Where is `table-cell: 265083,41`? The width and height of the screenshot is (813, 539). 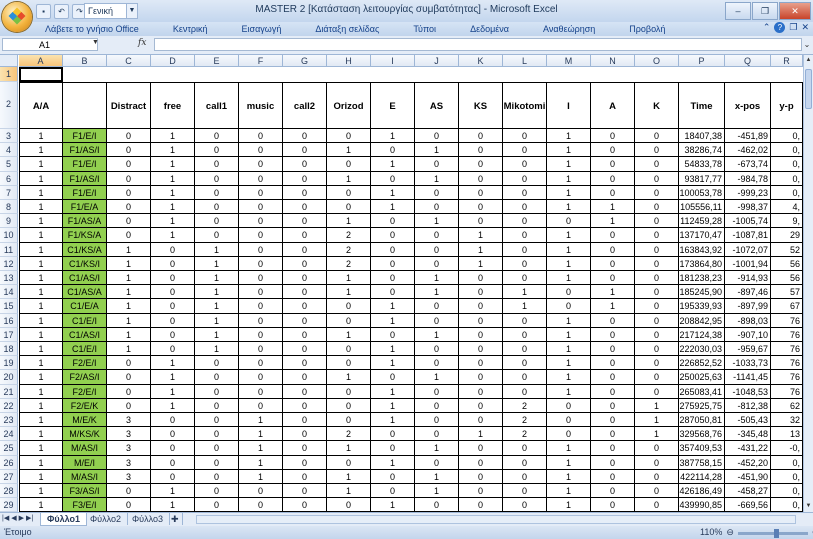
table-cell: 265083,41 is located at coordinates (702, 391).